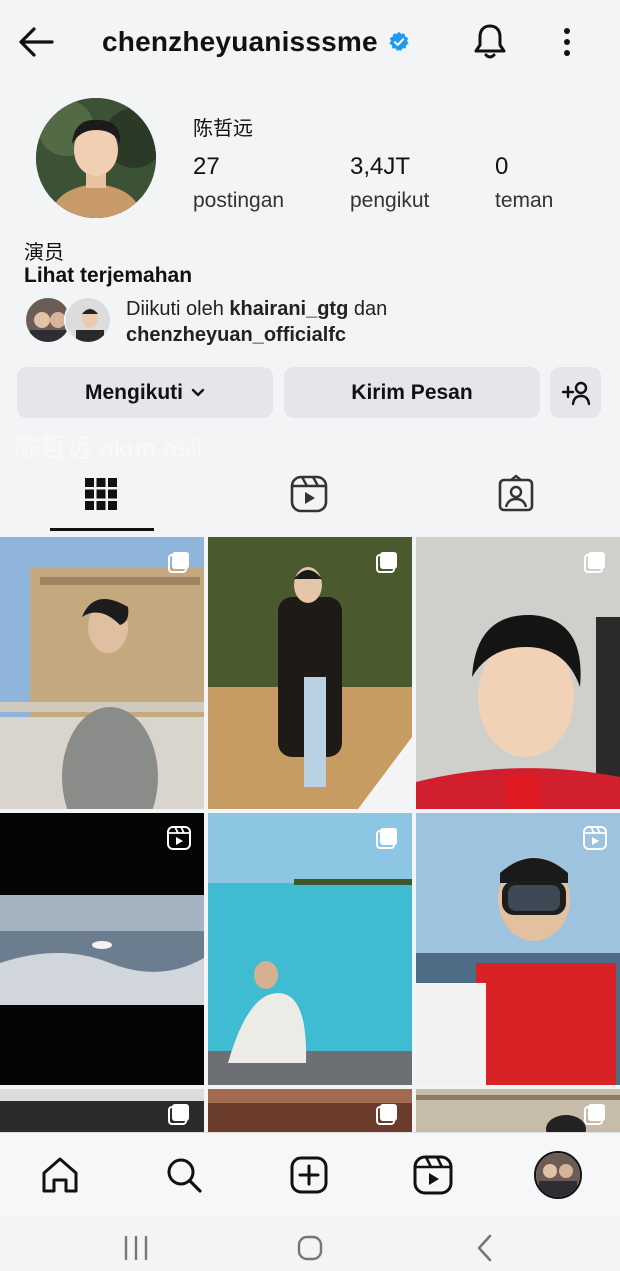 This screenshot has height=1271, width=620. I want to click on profile-tabs, so click(310, 499).